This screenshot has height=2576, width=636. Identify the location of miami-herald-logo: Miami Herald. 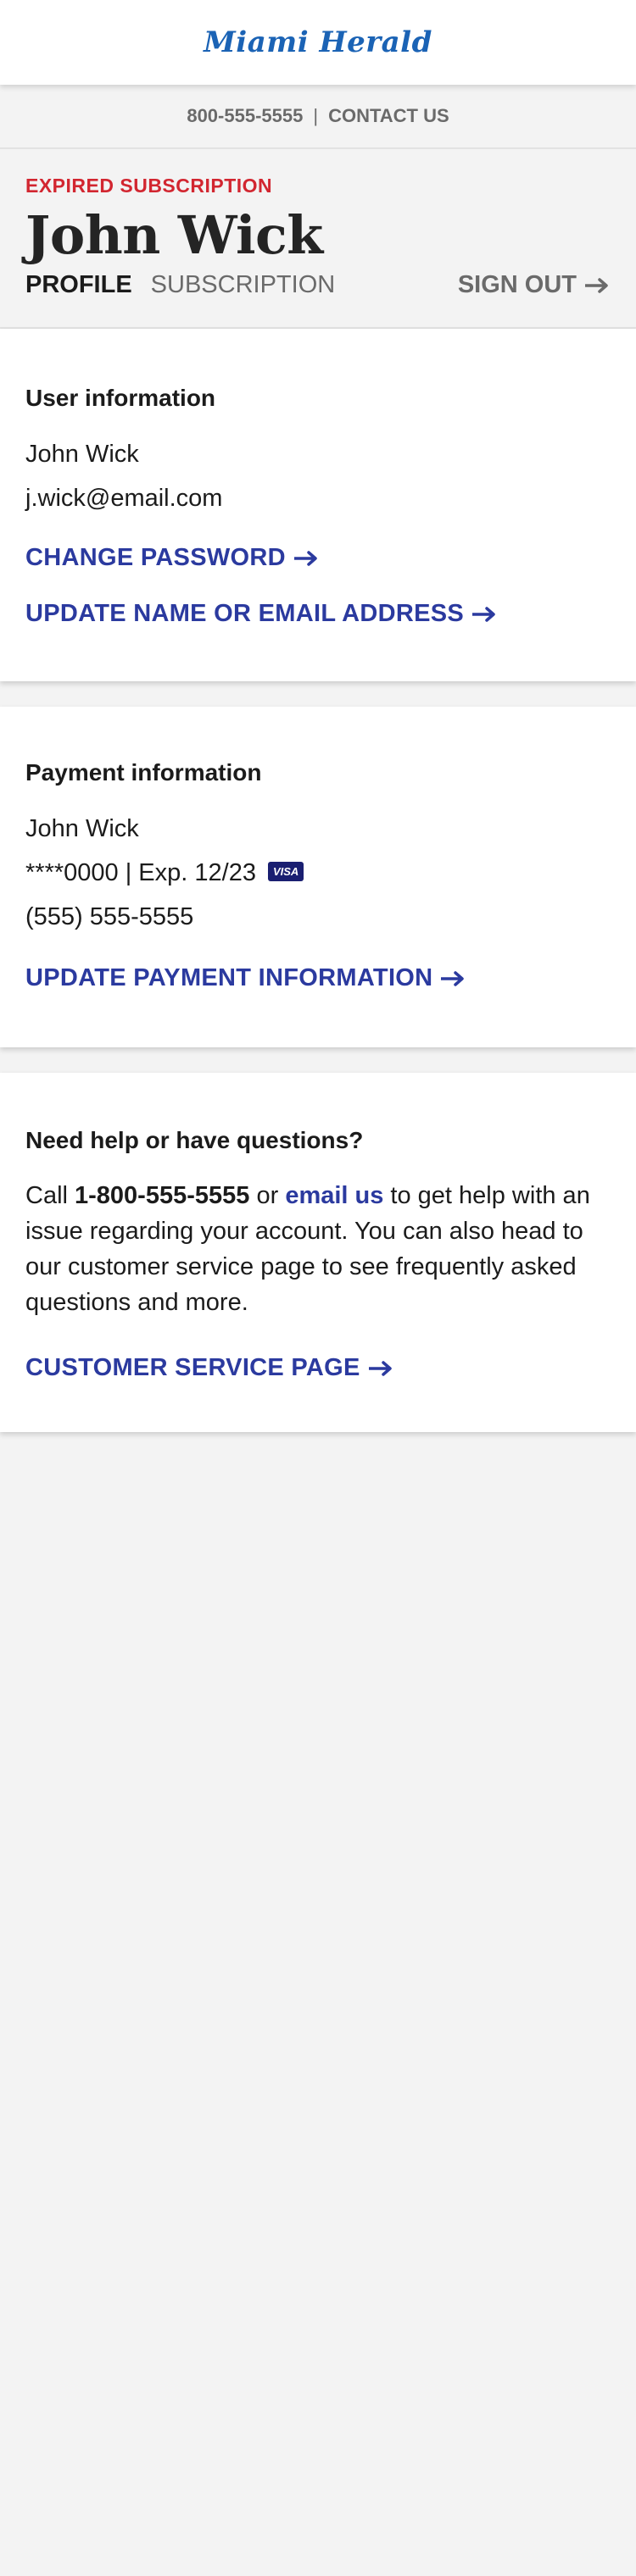
(318, 42).